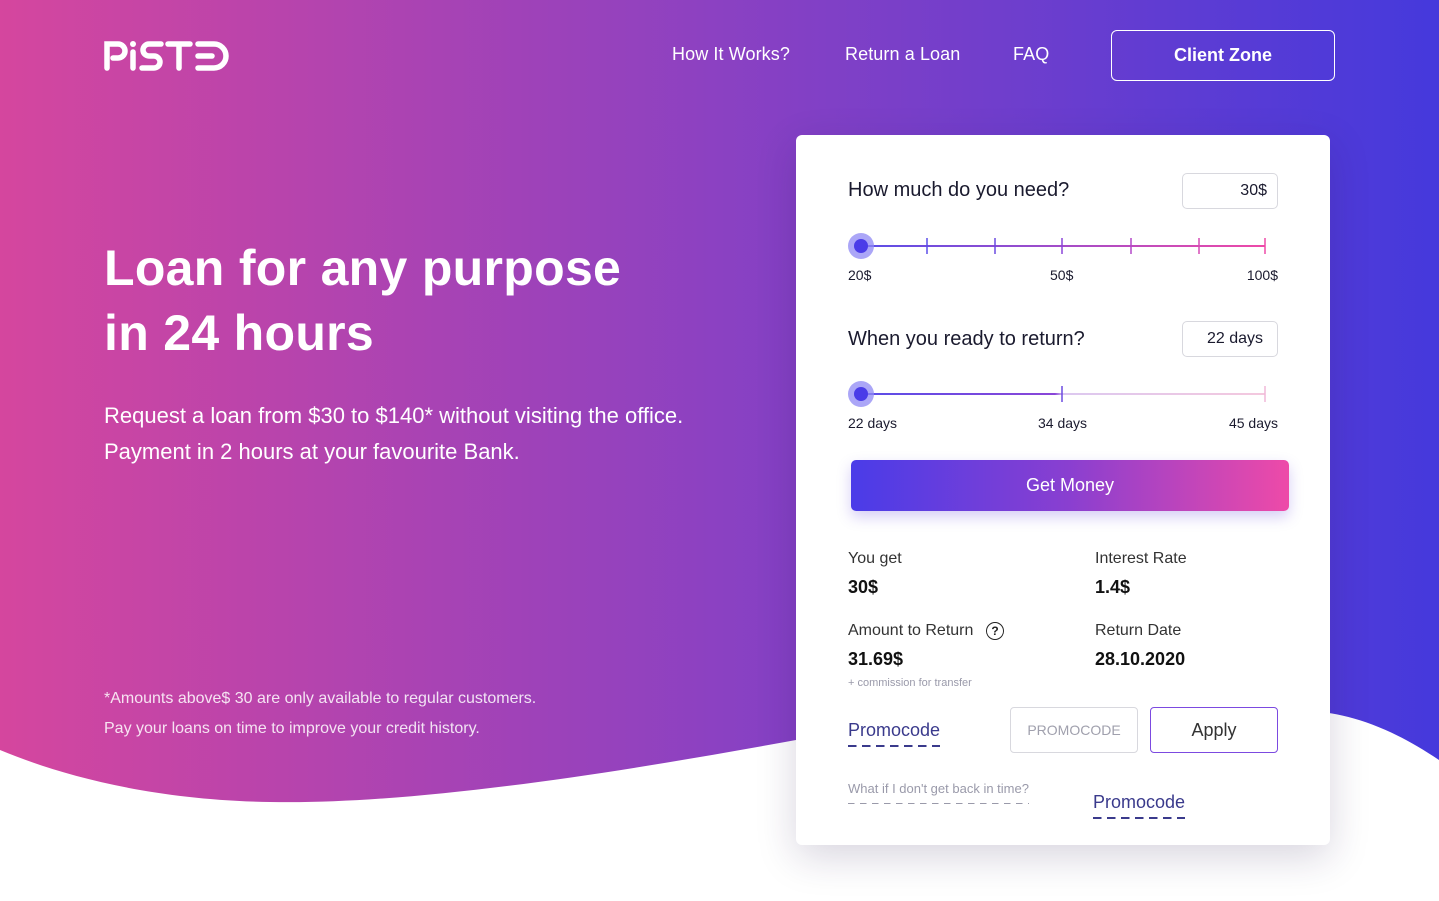 This screenshot has height=901, width=1439. Describe the element at coordinates (1031, 54) in the screenshot. I see `nav-faq: FAQ` at that location.